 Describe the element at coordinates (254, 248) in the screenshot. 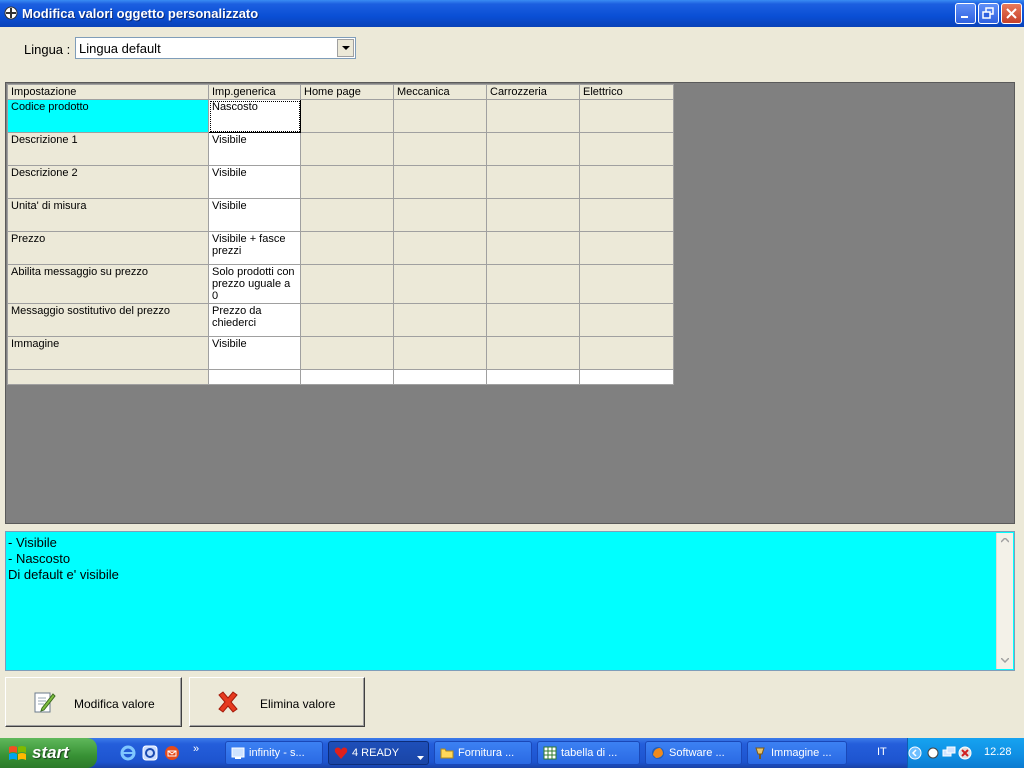

I see `generic-value-cell: Visibile + fasce prezzi` at that location.